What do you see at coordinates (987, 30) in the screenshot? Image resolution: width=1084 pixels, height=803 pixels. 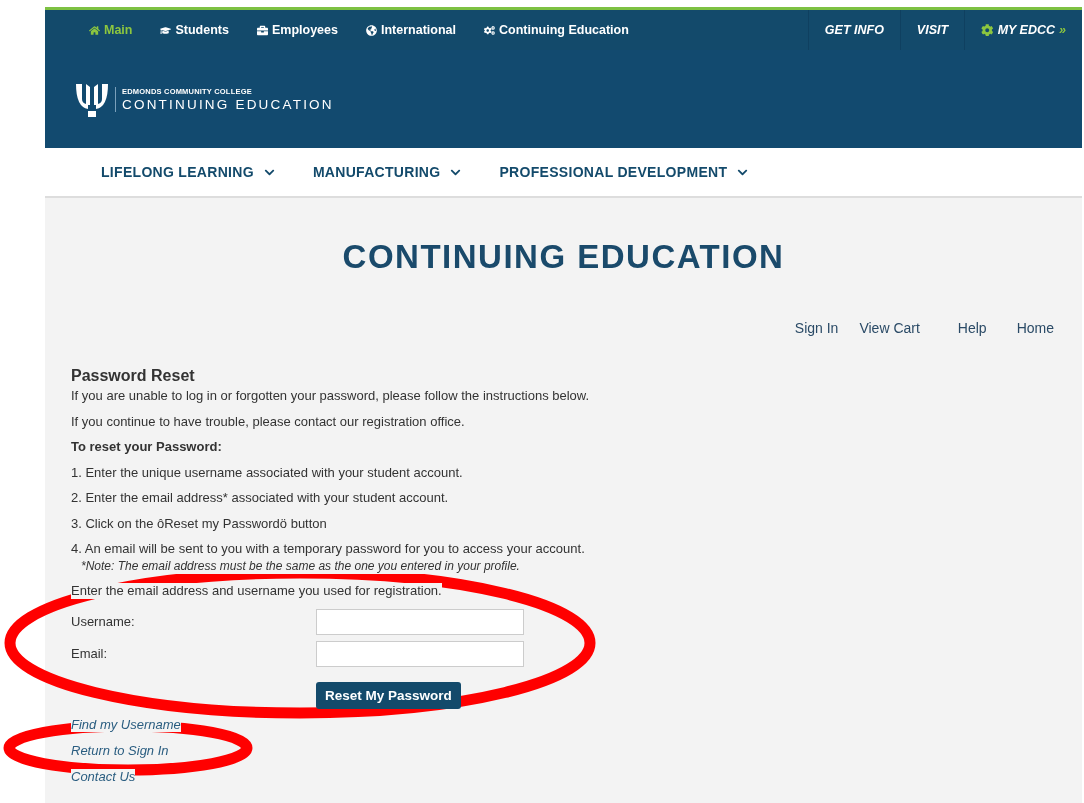 I see `gear-icon` at bounding box center [987, 30].